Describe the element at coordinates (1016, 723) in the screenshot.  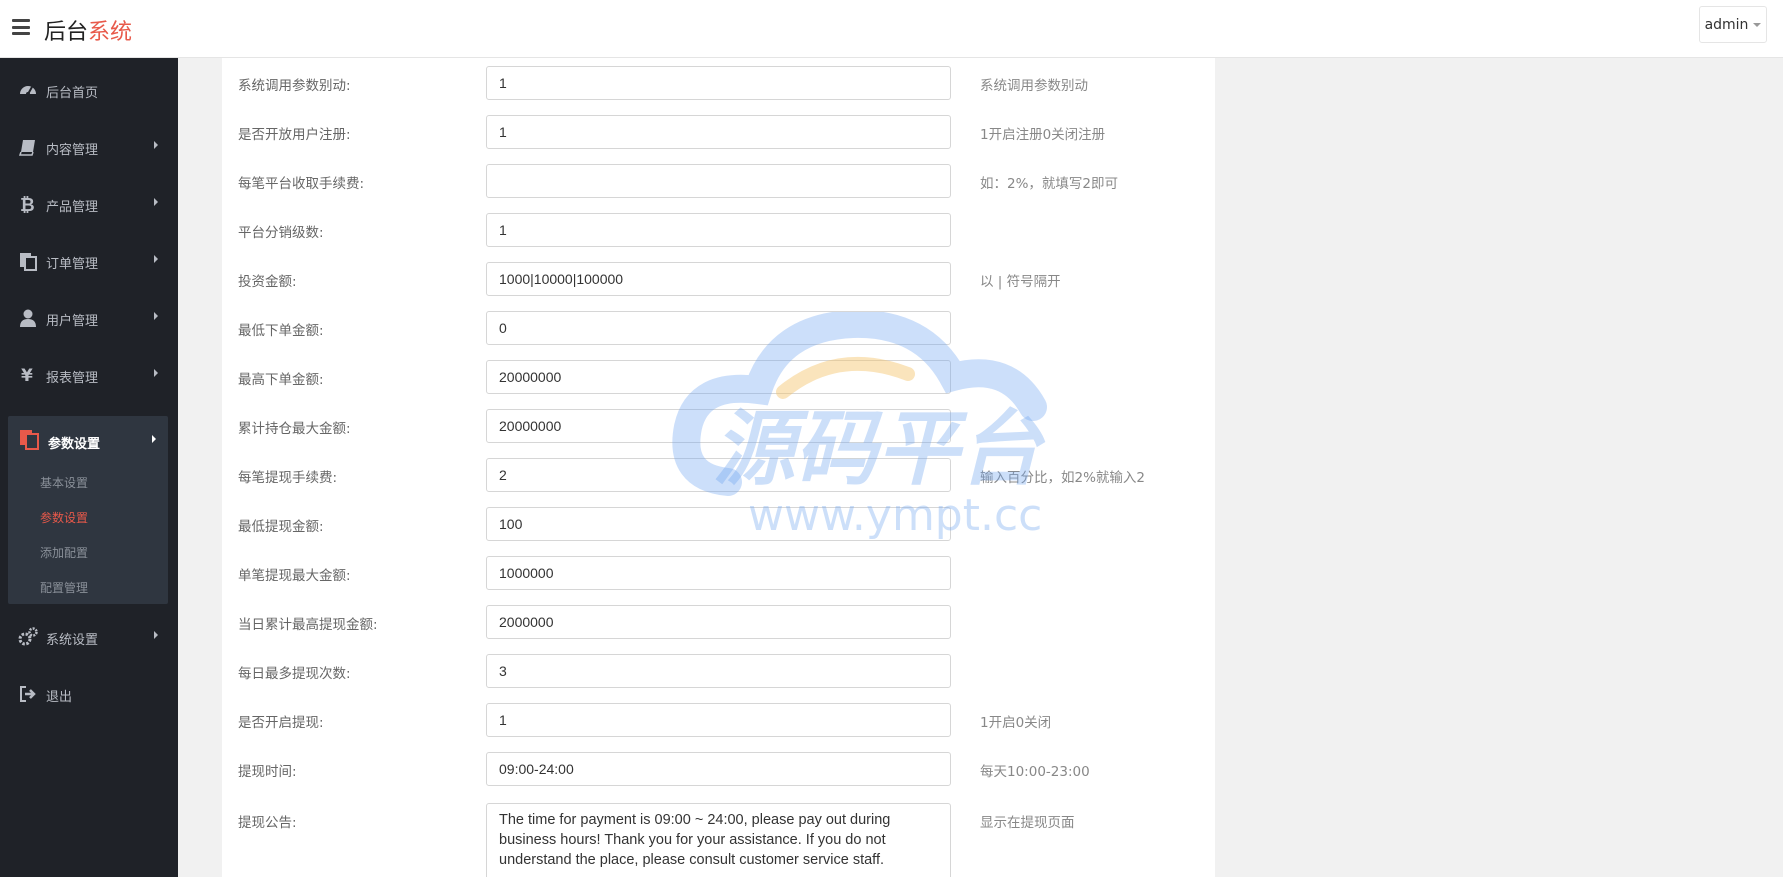
I see `field-hint: 1开启0关闭` at that location.